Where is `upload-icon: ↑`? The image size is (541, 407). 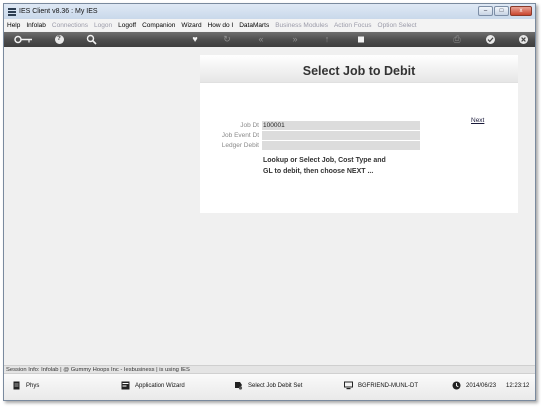 upload-icon: ↑ is located at coordinates (327, 39).